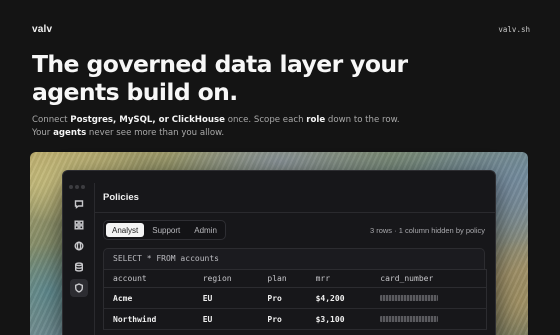  Describe the element at coordinates (148, 319) in the screenshot. I see `cell-account: Northwind` at that location.